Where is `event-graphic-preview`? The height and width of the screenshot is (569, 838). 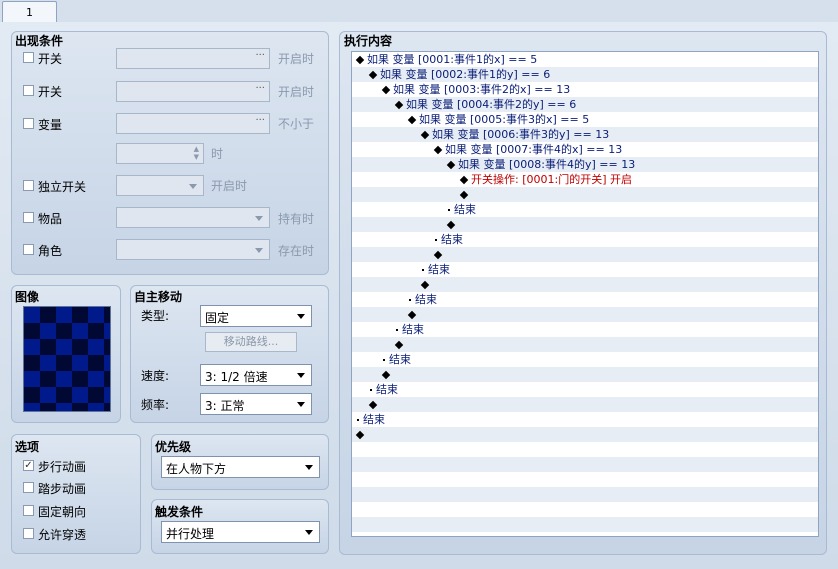 event-graphic-preview is located at coordinates (67, 359).